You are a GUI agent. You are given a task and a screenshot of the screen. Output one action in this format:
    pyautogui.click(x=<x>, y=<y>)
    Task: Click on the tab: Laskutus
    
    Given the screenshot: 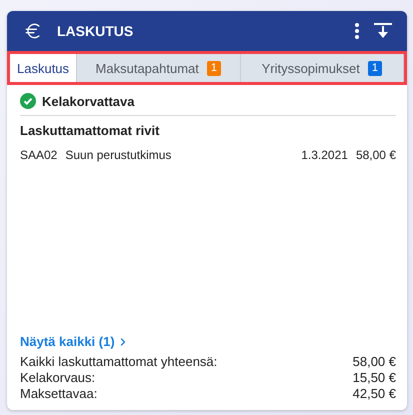 What is the action you would take?
    pyautogui.click(x=44, y=68)
    